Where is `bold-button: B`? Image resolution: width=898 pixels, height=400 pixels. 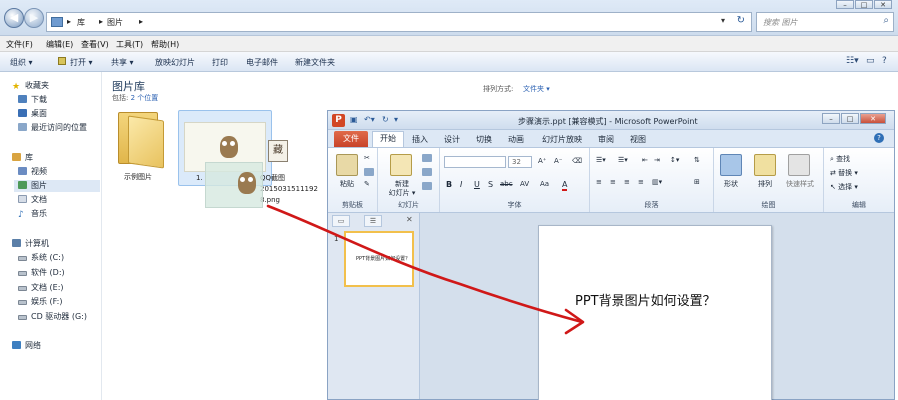
bold-button: B is located at coordinates (449, 184).